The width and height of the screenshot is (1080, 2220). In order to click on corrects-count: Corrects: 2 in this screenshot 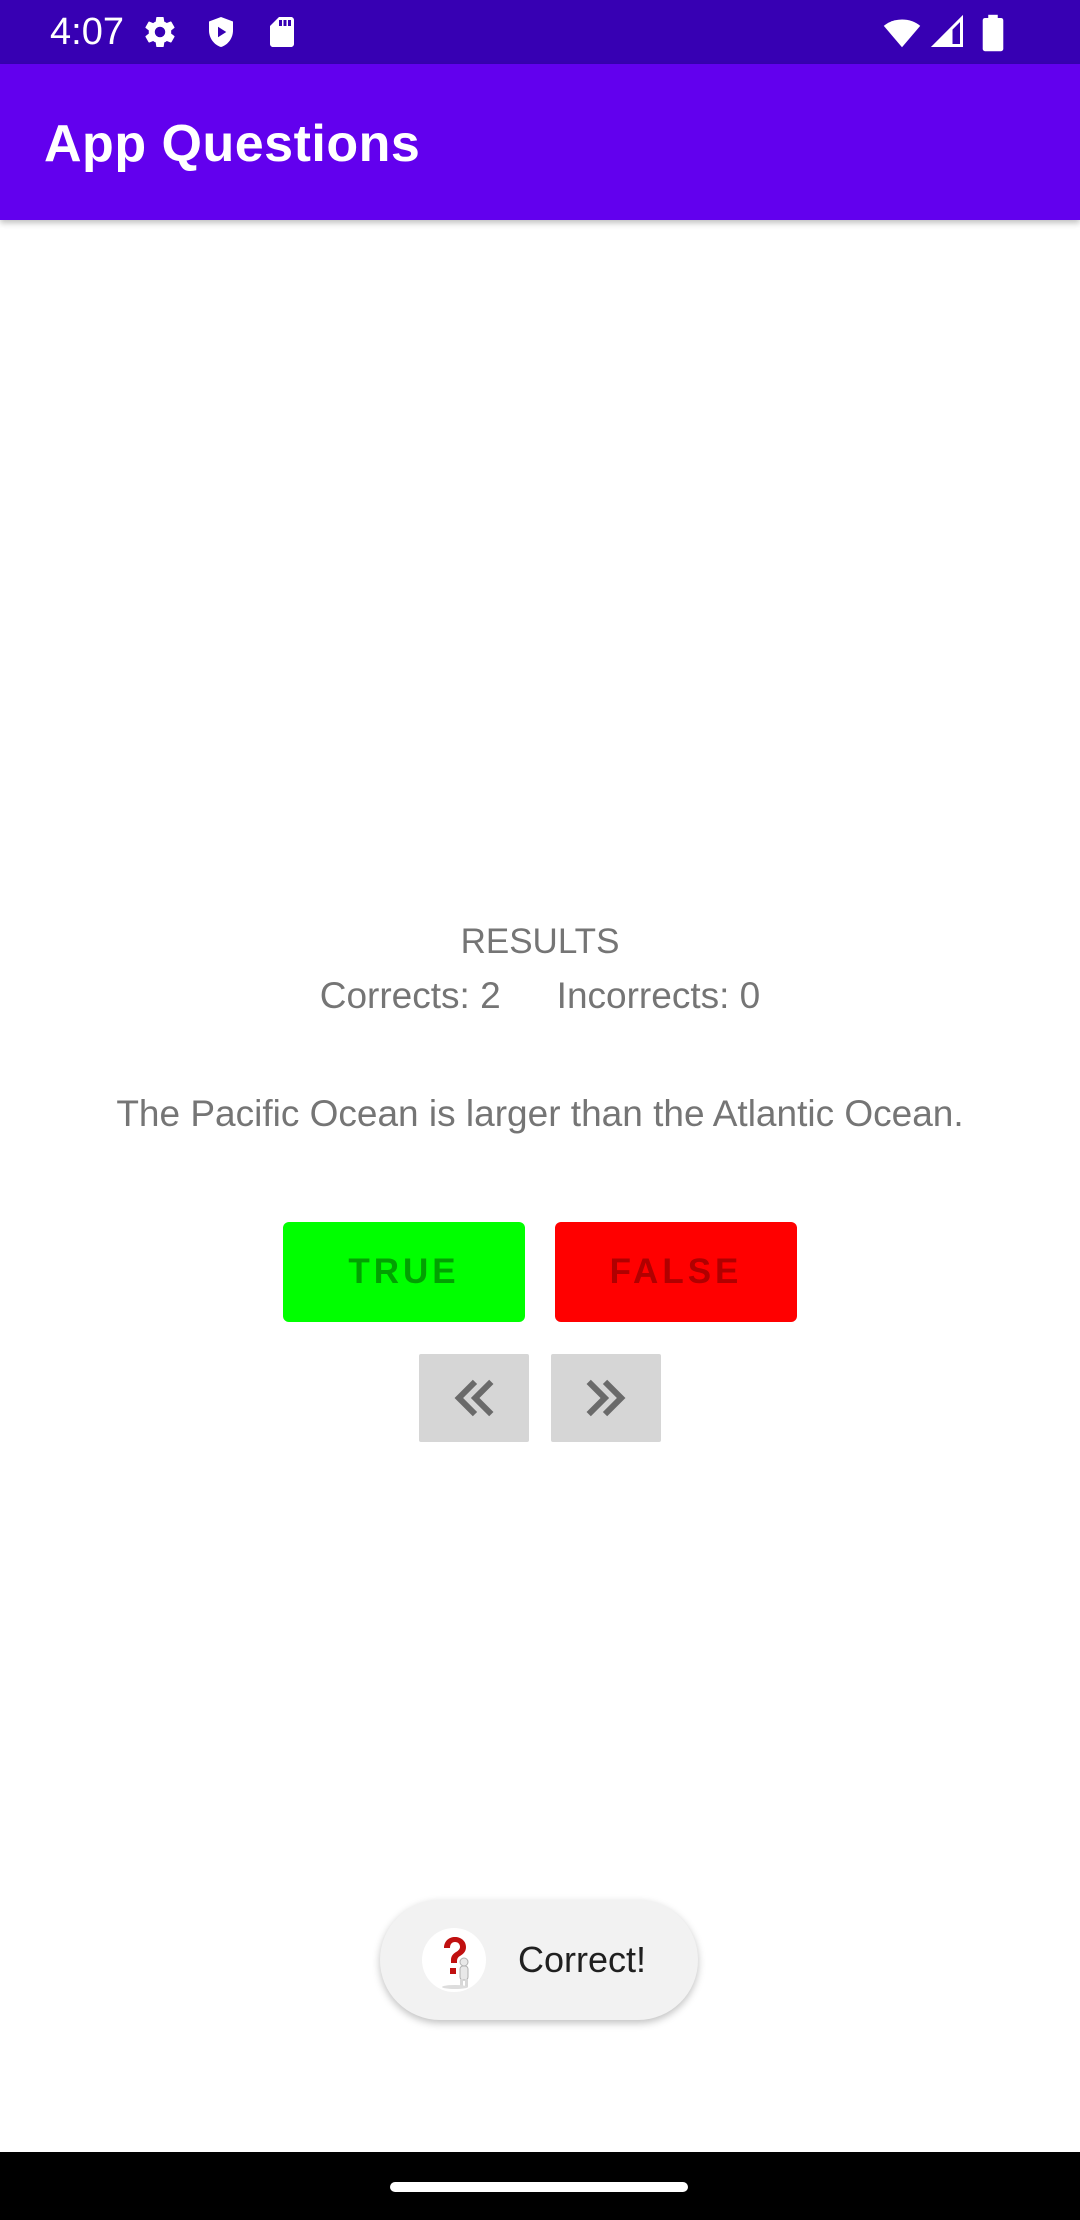, I will do `click(410, 995)`.